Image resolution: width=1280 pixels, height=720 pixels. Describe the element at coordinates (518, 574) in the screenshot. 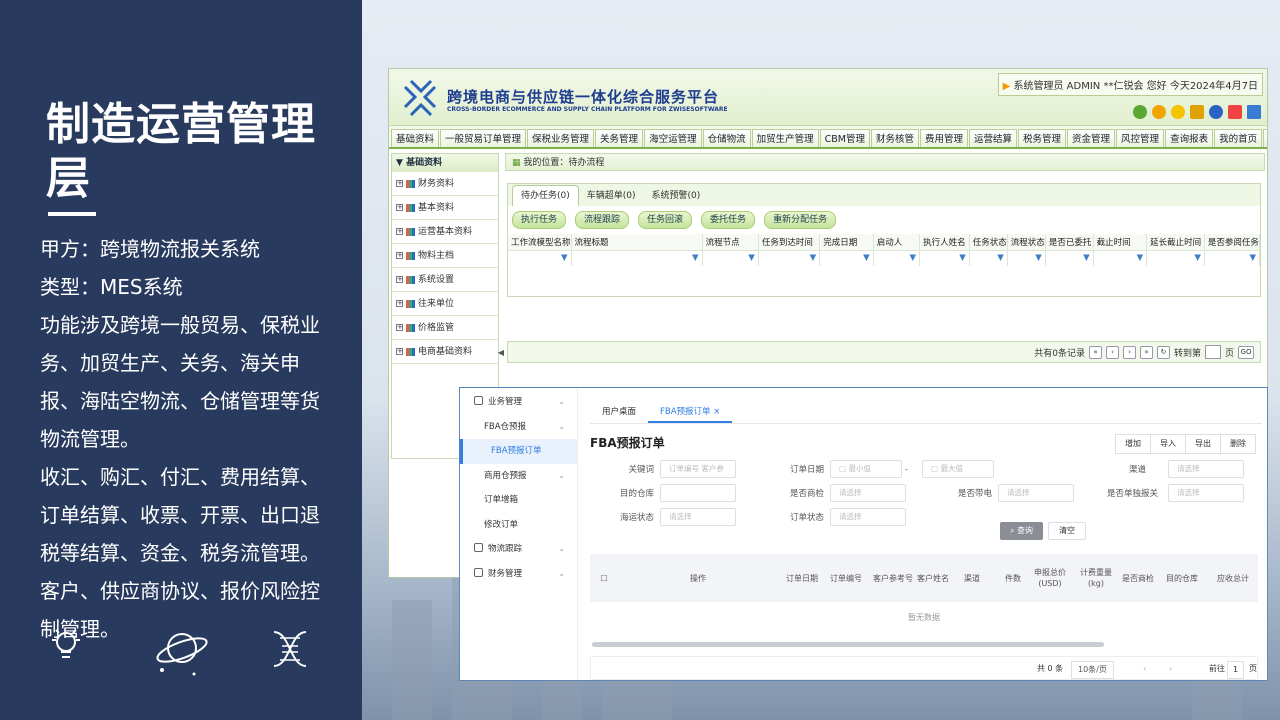

I see `nav-item: 财务管理 ⌄` at that location.